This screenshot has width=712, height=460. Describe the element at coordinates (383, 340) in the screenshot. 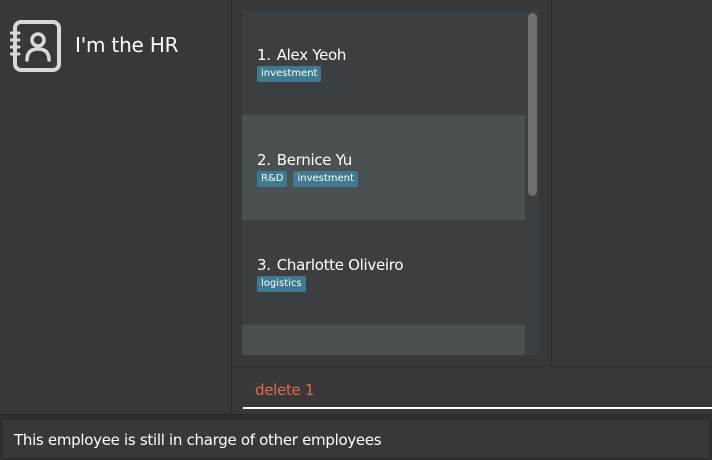

I see `employee-card-partial` at that location.